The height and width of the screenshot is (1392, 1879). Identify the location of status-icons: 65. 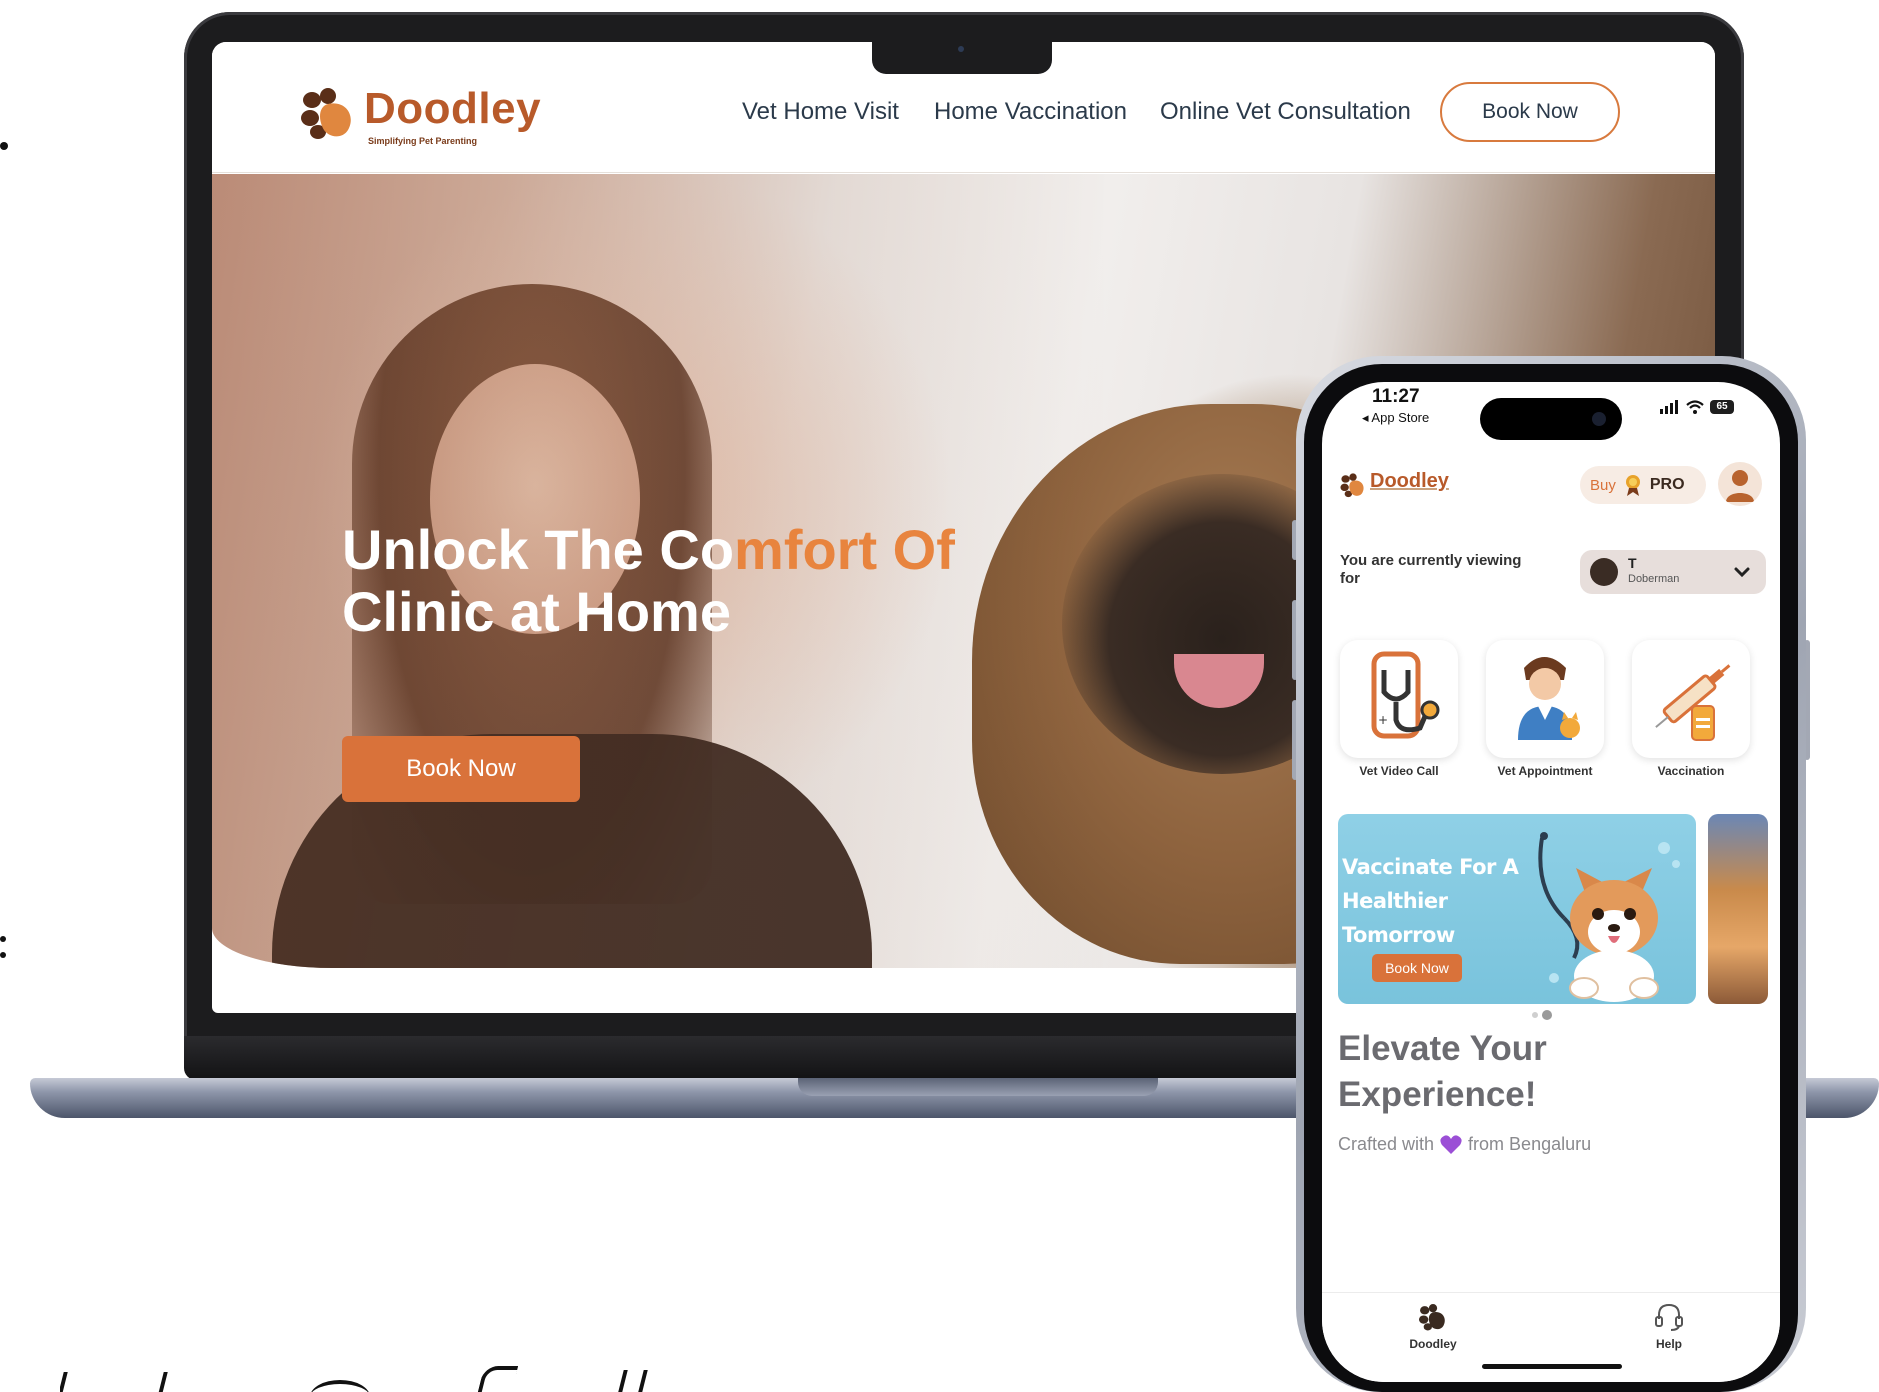
(1697, 407).